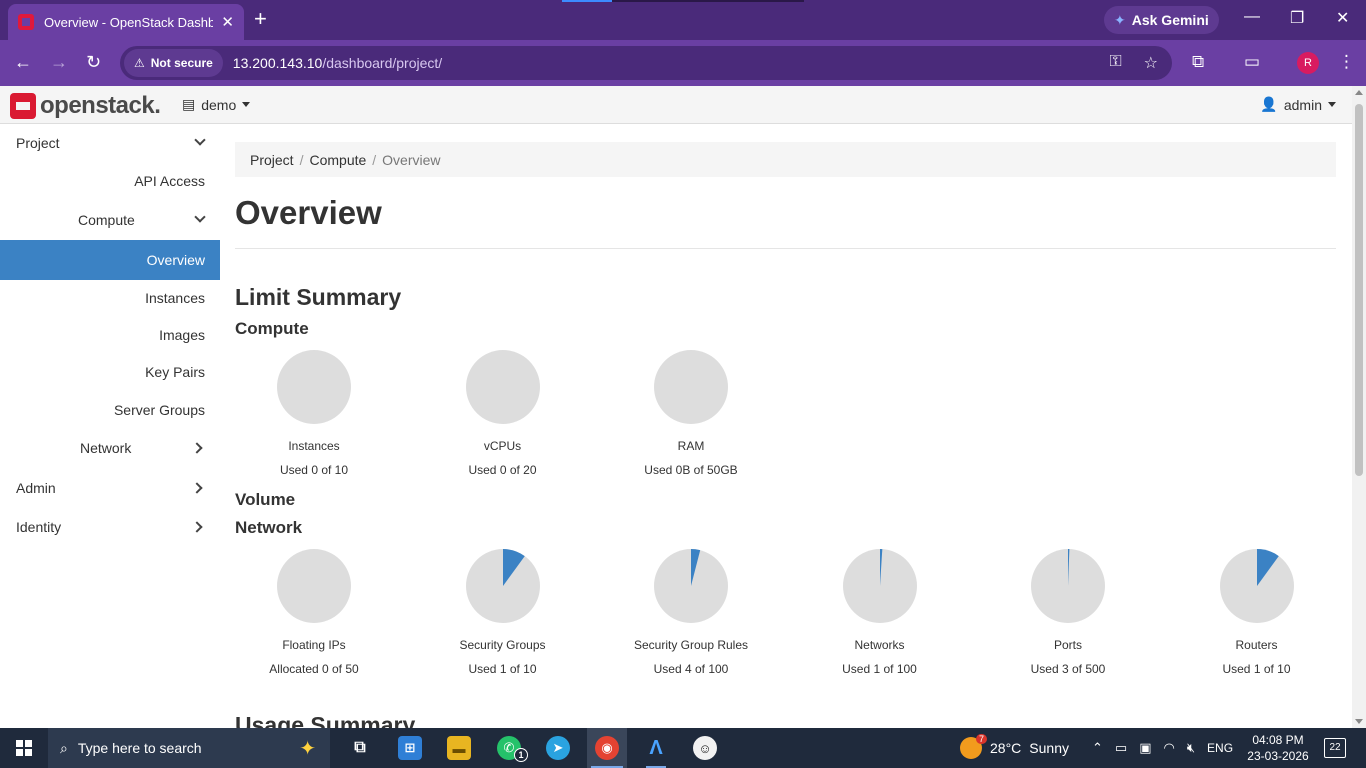 This screenshot has height=768, width=1366. I want to click on browser-tab-overview: Overview - OpenStack Dashboard ✕, so click(126, 22).